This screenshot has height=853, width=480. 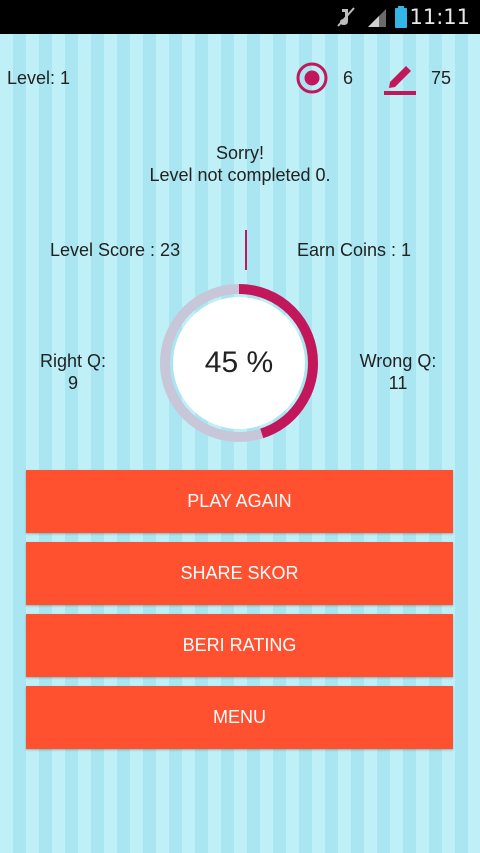 I want to click on earn-coins: Earn Coins : 1, so click(x=354, y=250).